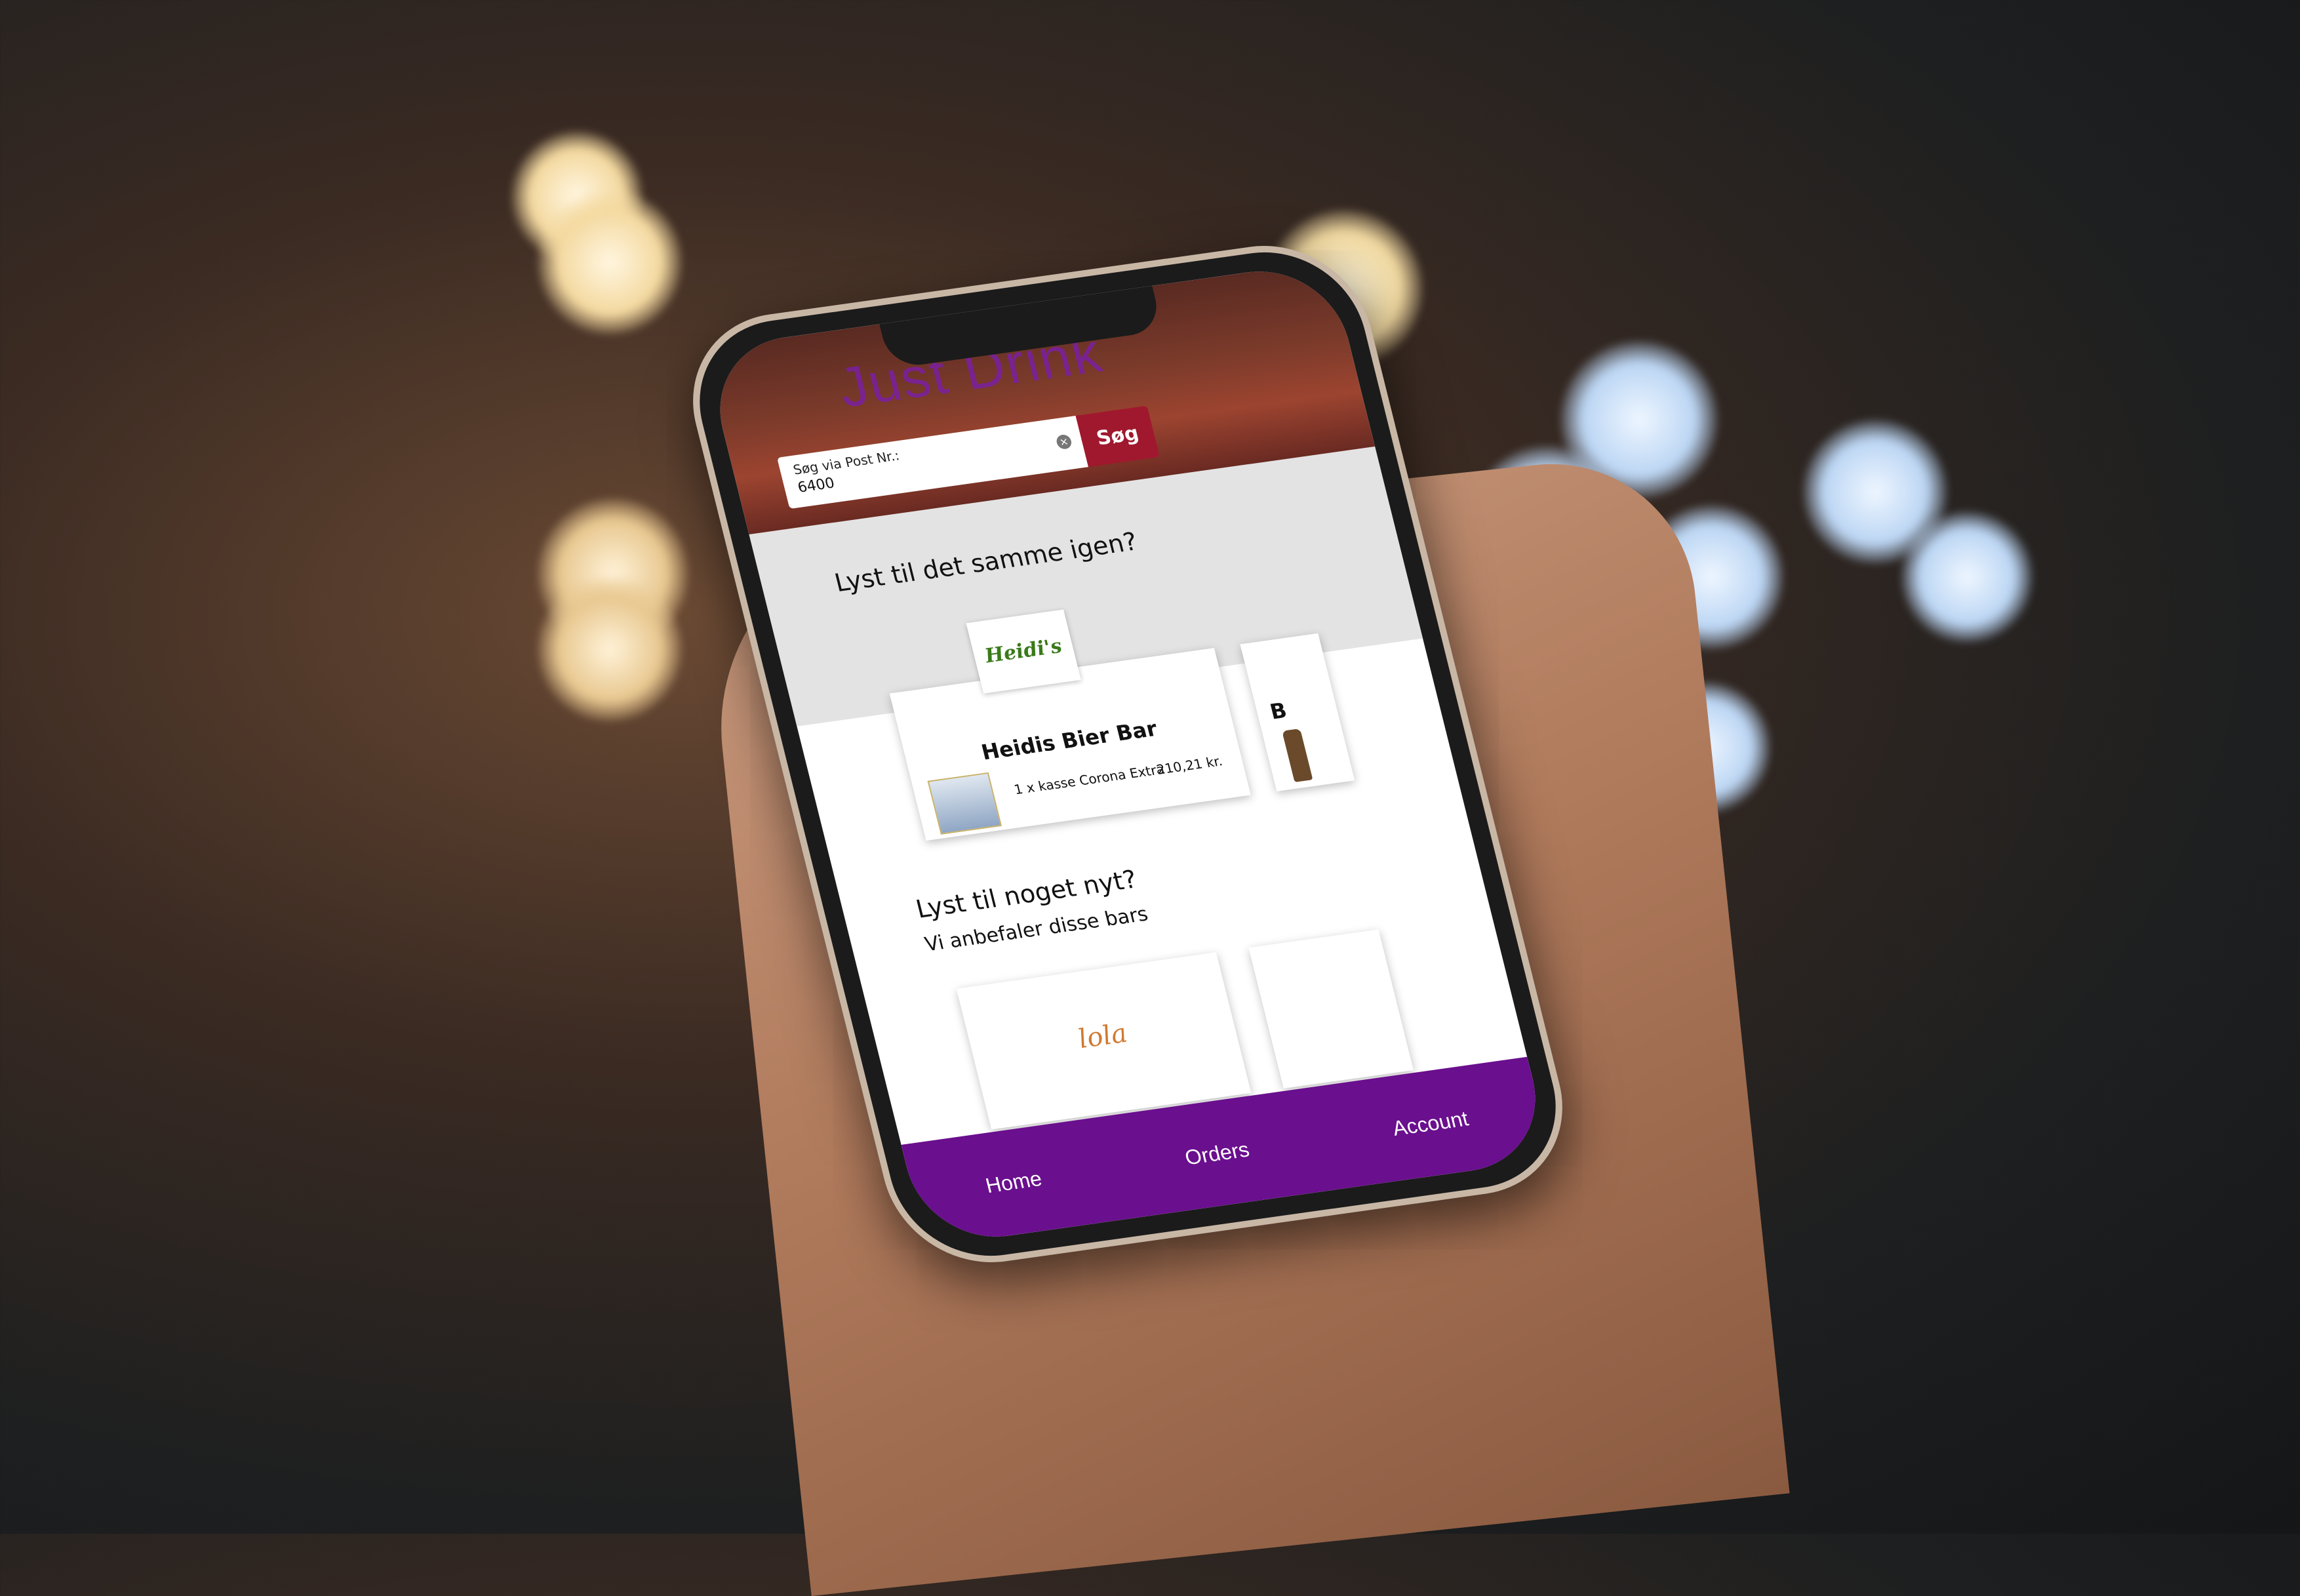 Image resolution: width=2300 pixels, height=1596 pixels. Describe the element at coordinates (1064, 442) in the screenshot. I see `clear-icon: ×` at that location.